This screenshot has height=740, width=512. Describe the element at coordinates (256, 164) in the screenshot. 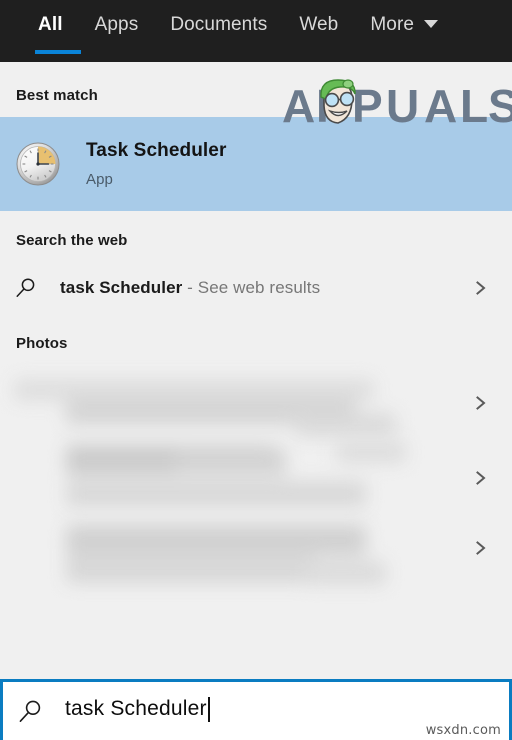

I see `best-match-result-task-scheduler: Task Scheduler App` at that location.